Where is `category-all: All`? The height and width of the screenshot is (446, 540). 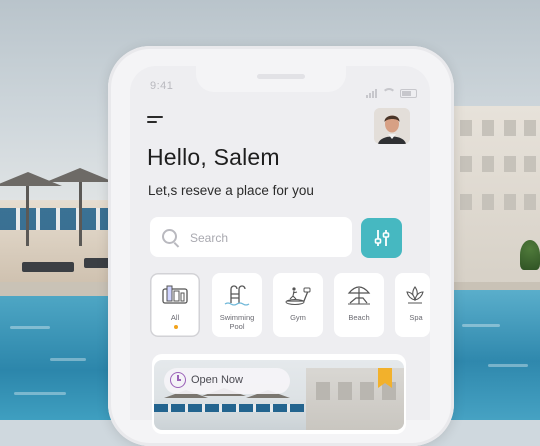
category-all: All is located at coordinates (175, 305).